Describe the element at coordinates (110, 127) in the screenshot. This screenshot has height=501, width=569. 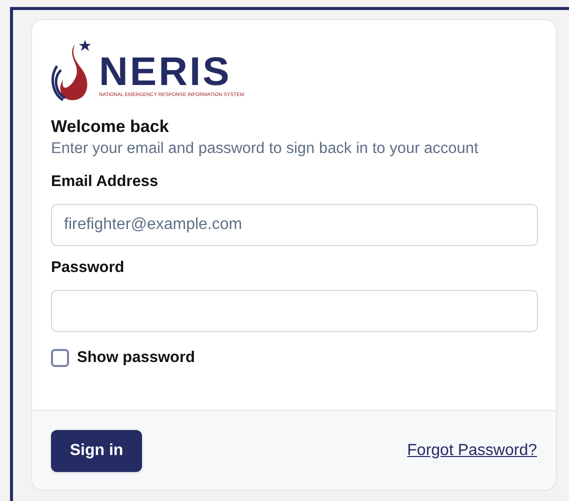
I see `welcome-heading: Welcome back` at that location.